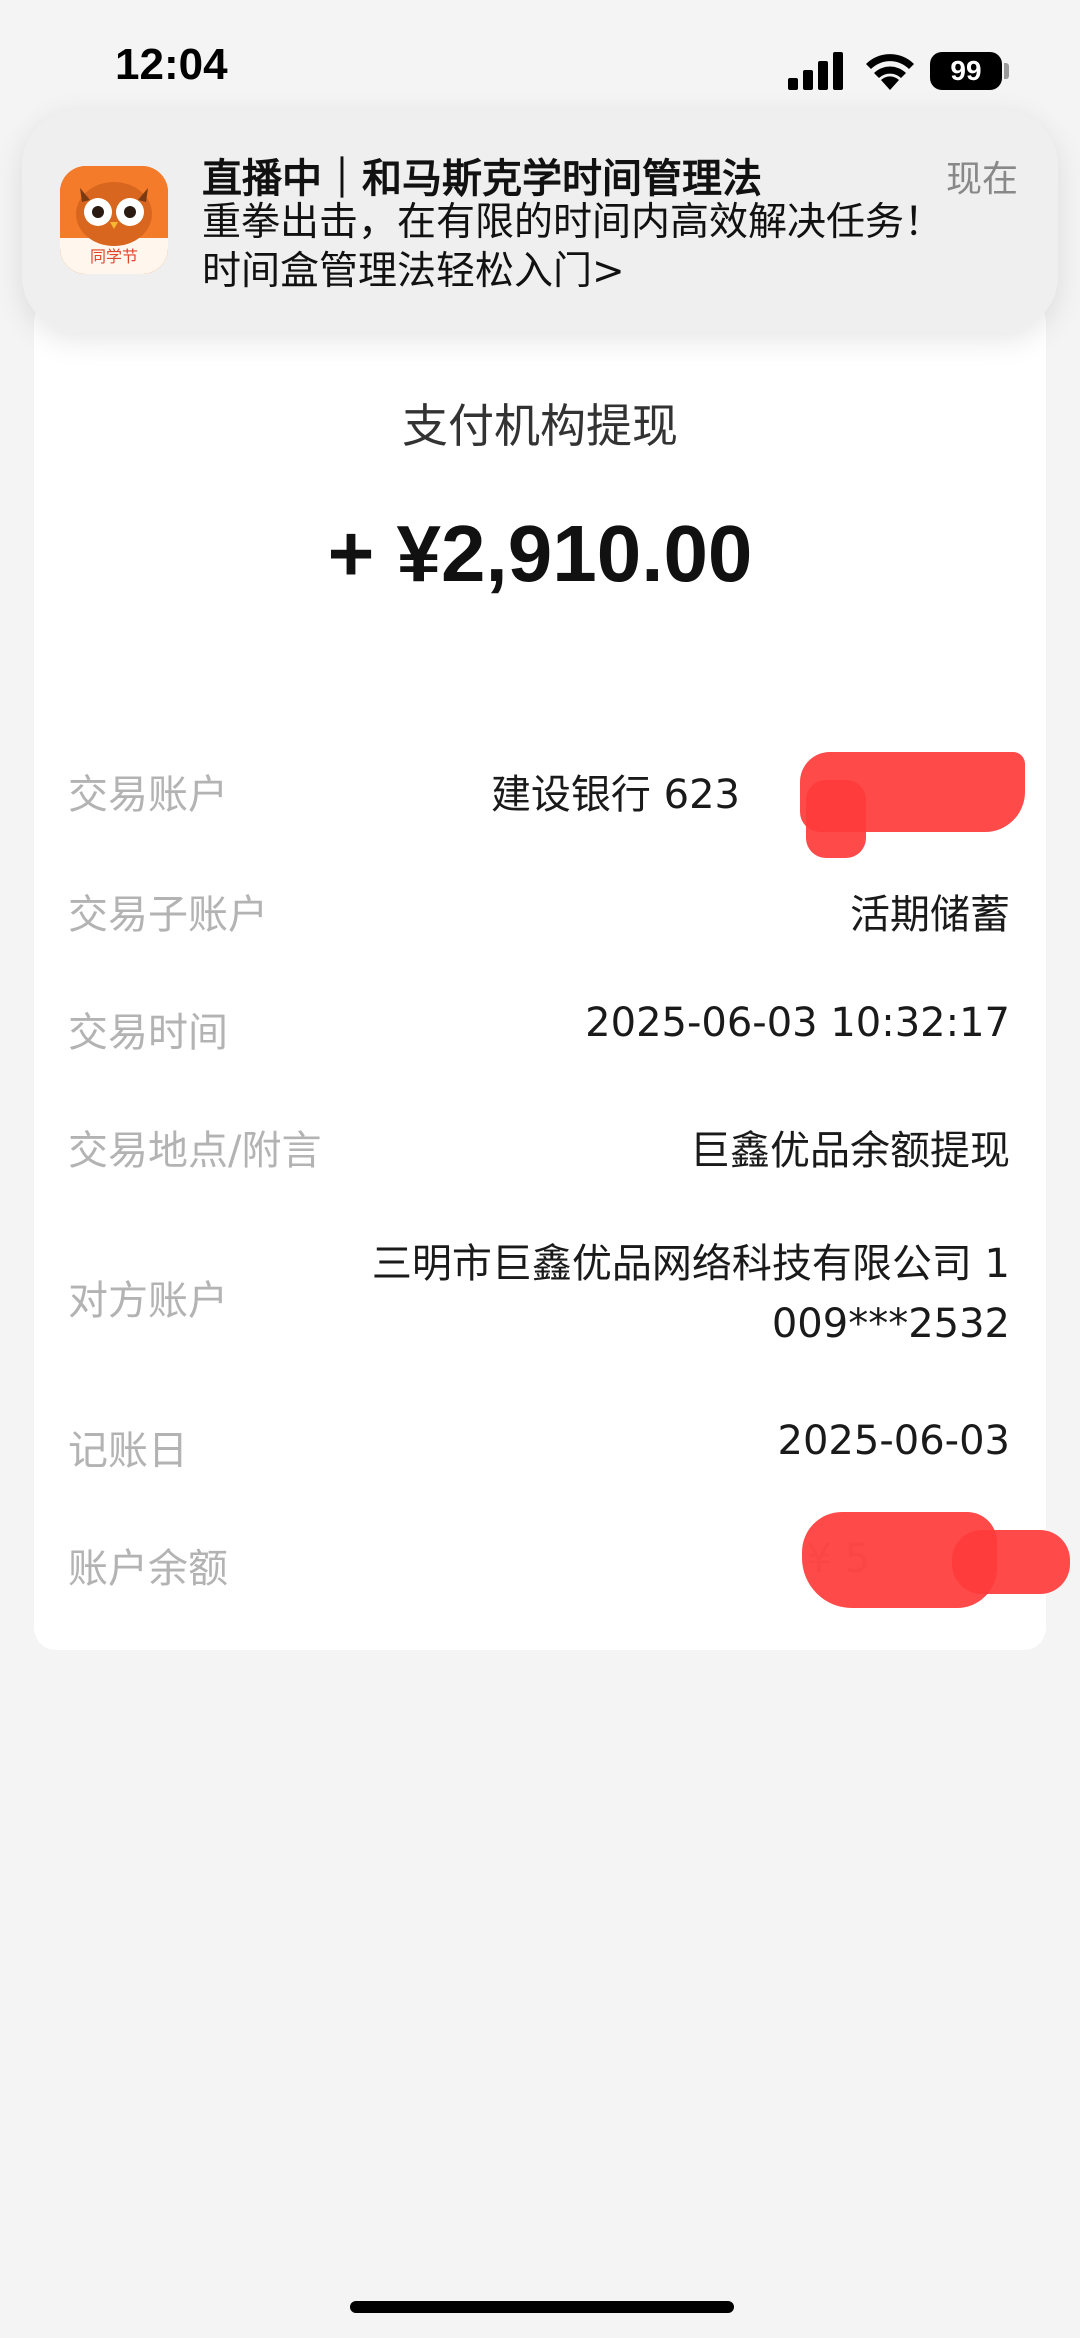 The height and width of the screenshot is (2338, 1080). I want to click on row-label: 账户余额, so click(148, 1569).